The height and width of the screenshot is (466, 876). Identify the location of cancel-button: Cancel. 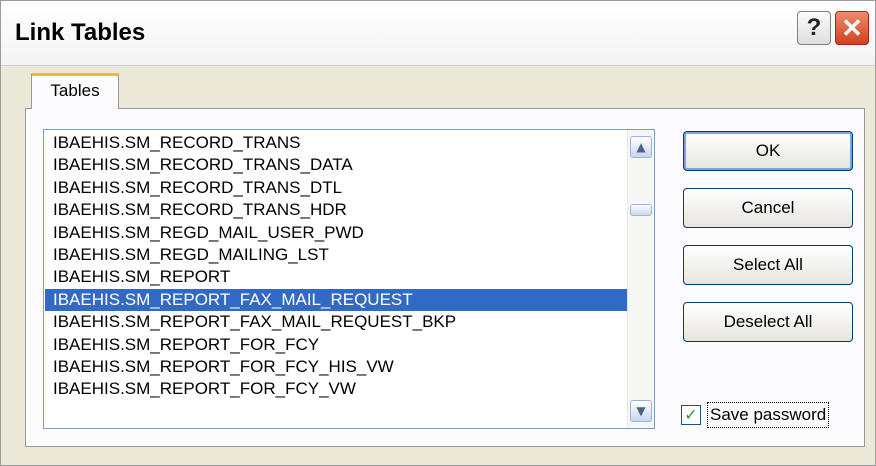
(768, 208).